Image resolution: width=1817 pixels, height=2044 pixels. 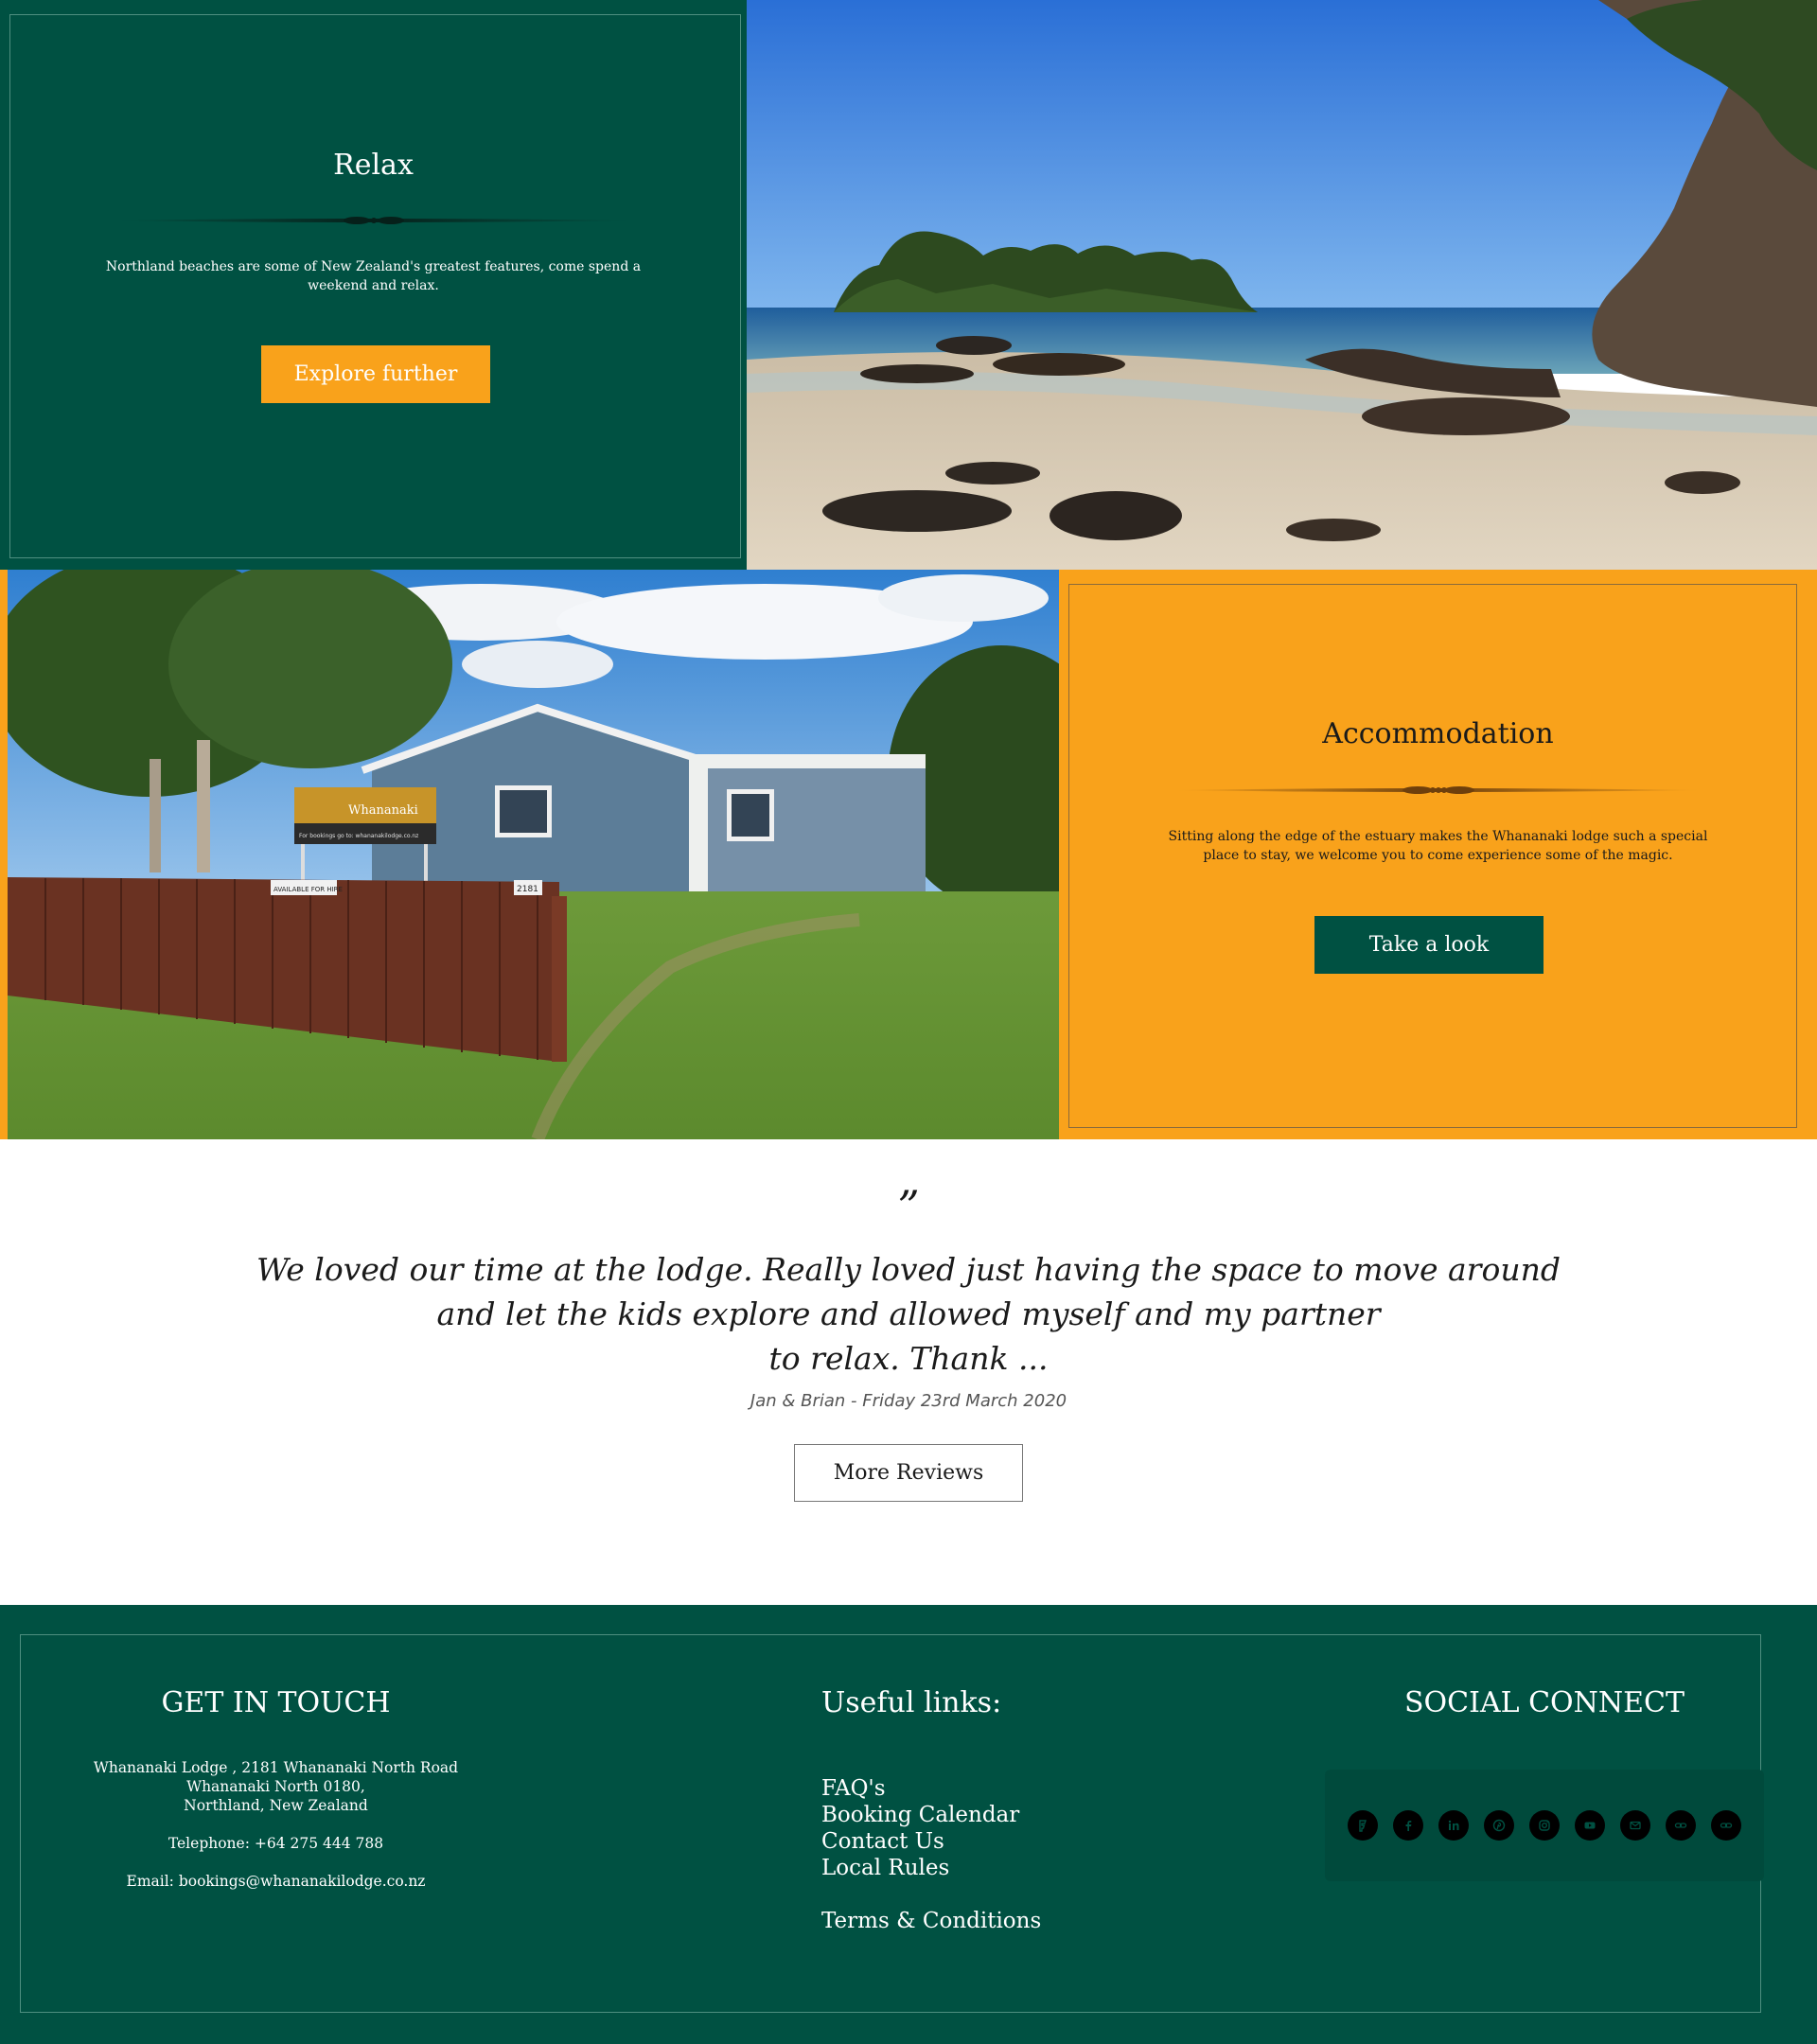 I want to click on sign-booking: For bookings go to: whananakilodge.co.nz, so click(x=359, y=836).